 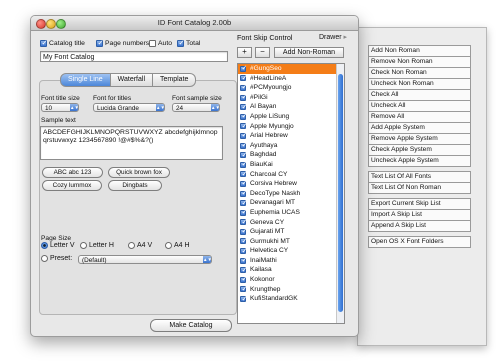 What do you see at coordinates (60, 107) in the screenshot?
I see `font-title-size-select: 10 ▲▼` at bounding box center [60, 107].